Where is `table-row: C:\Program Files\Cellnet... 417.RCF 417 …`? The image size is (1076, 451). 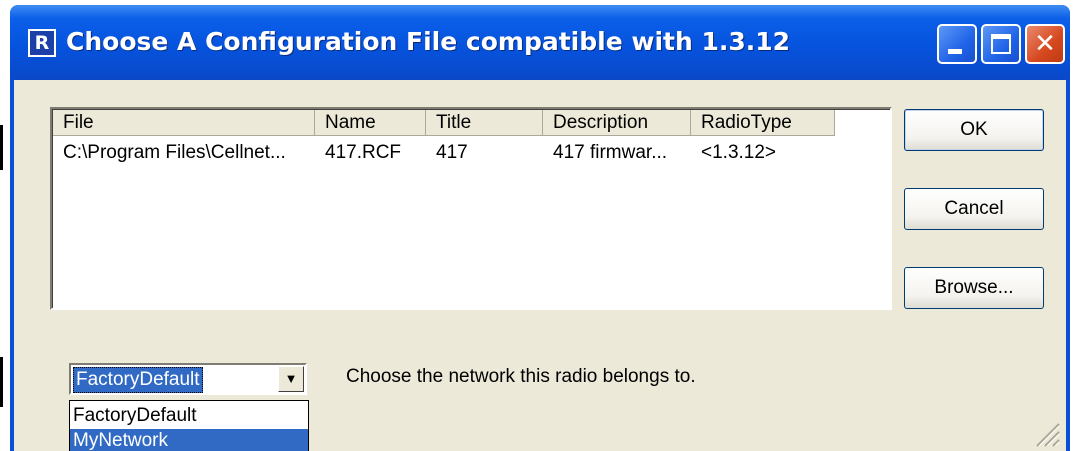 table-row: C:\Program Files\Cellnet... 417.RCF 417 … is located at coordinates (471, 154).